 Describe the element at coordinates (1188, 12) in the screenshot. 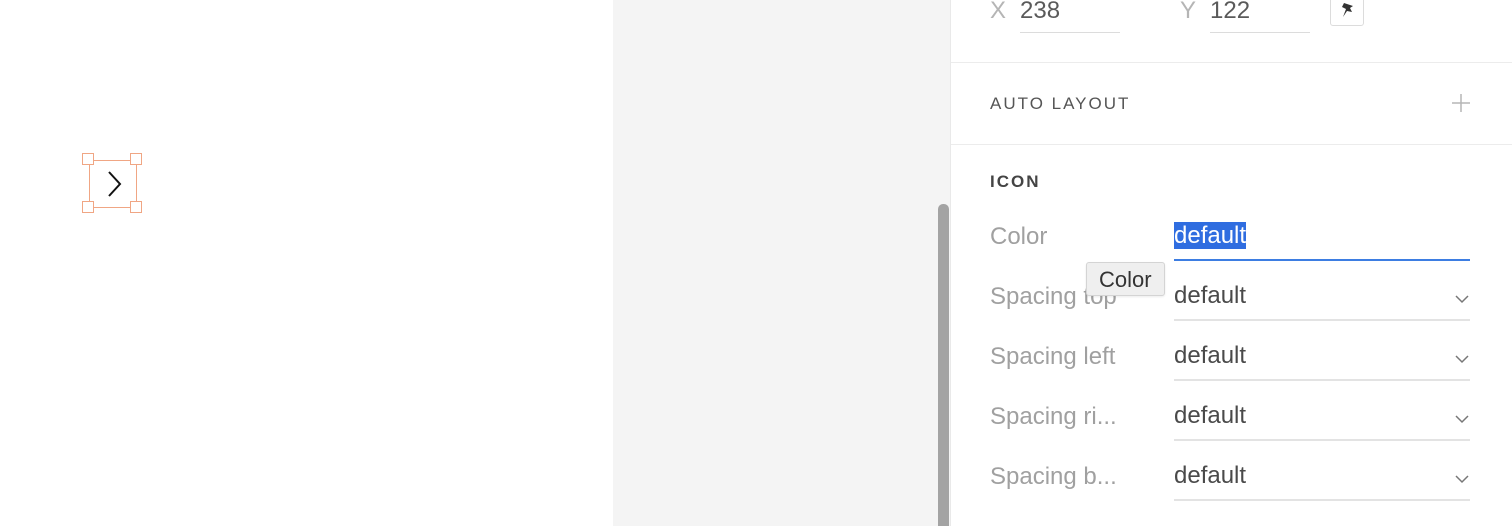

I see `y-label: Y` at that location.